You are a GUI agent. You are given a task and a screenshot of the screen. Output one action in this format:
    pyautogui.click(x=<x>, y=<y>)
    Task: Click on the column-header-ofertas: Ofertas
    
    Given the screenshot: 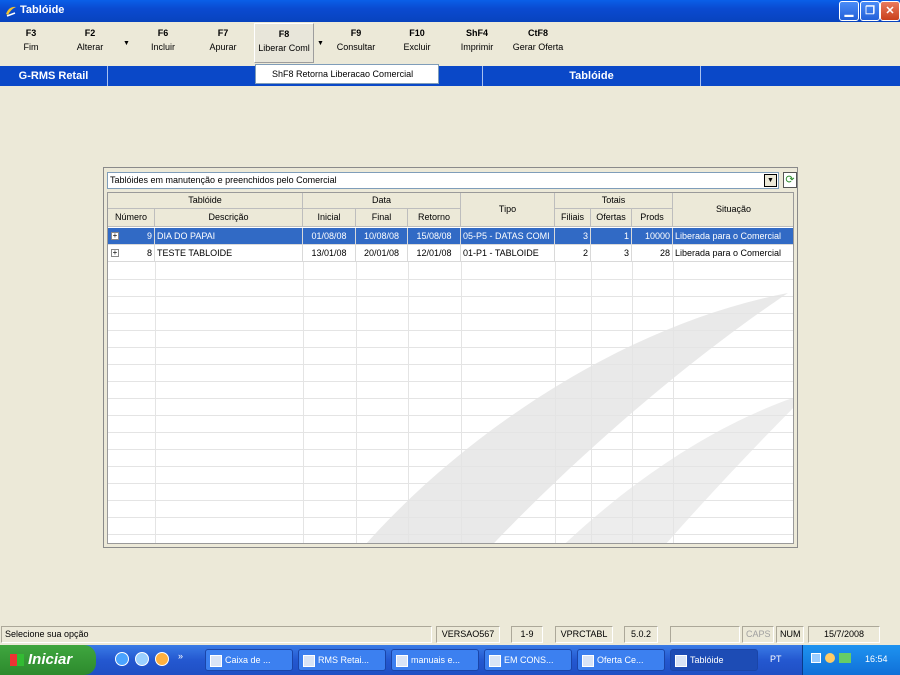 What is the action you would take?
    pyautogui.click(x=611, y=218)
    